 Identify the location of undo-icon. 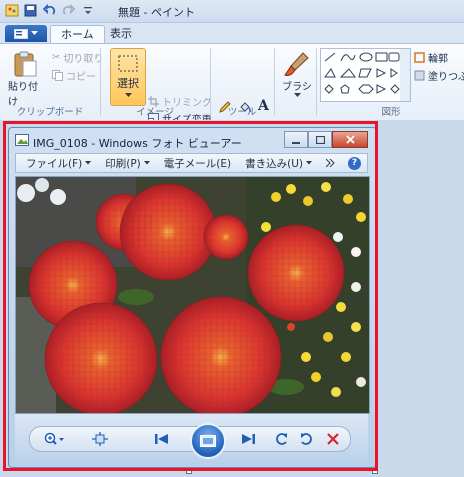
(49, 10).